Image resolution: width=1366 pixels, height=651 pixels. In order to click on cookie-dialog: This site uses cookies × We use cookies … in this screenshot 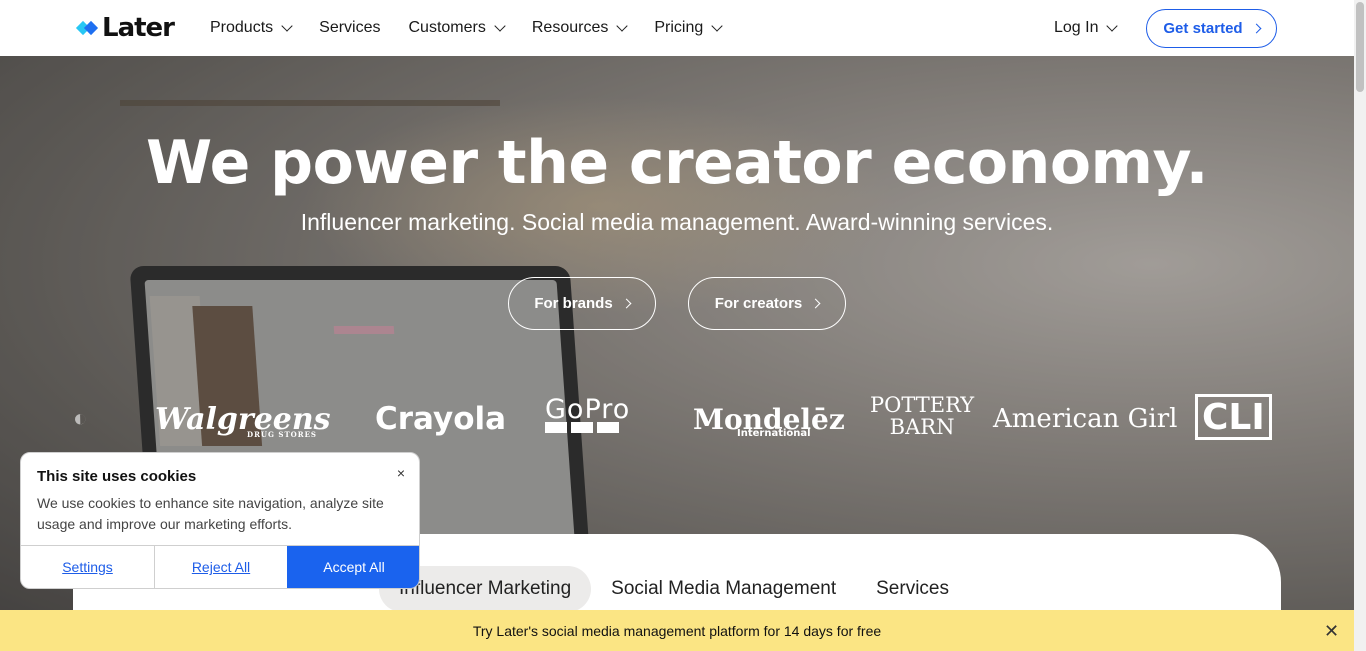, I will do `click(220, 520)`.